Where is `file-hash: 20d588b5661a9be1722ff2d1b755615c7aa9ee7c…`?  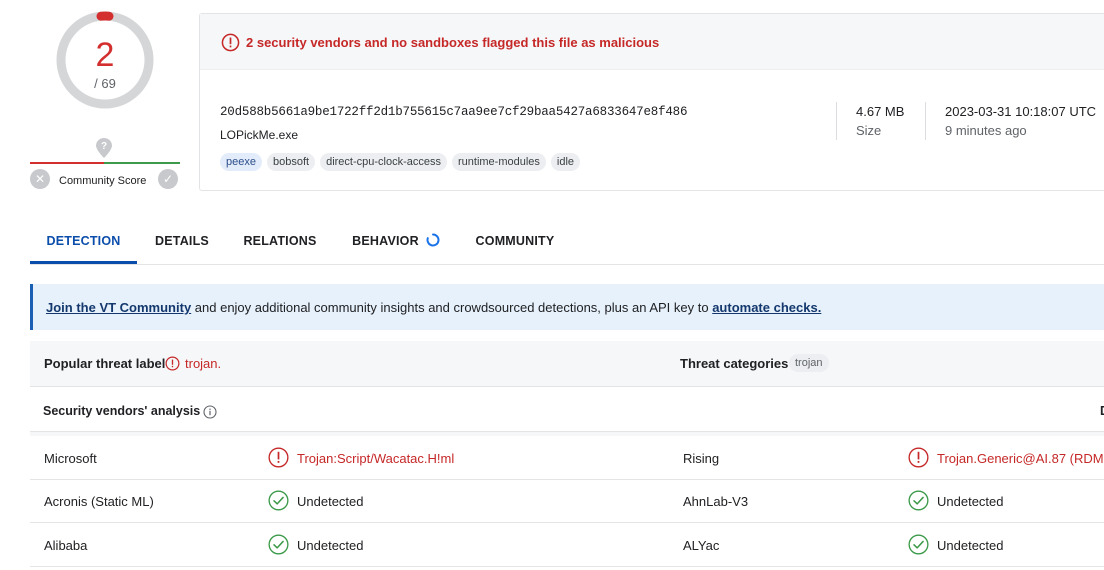 file-hash: 20d588b5661a9be1722ff2d1b755615c7aa9ee7c… is located at coordinates (453, 112).